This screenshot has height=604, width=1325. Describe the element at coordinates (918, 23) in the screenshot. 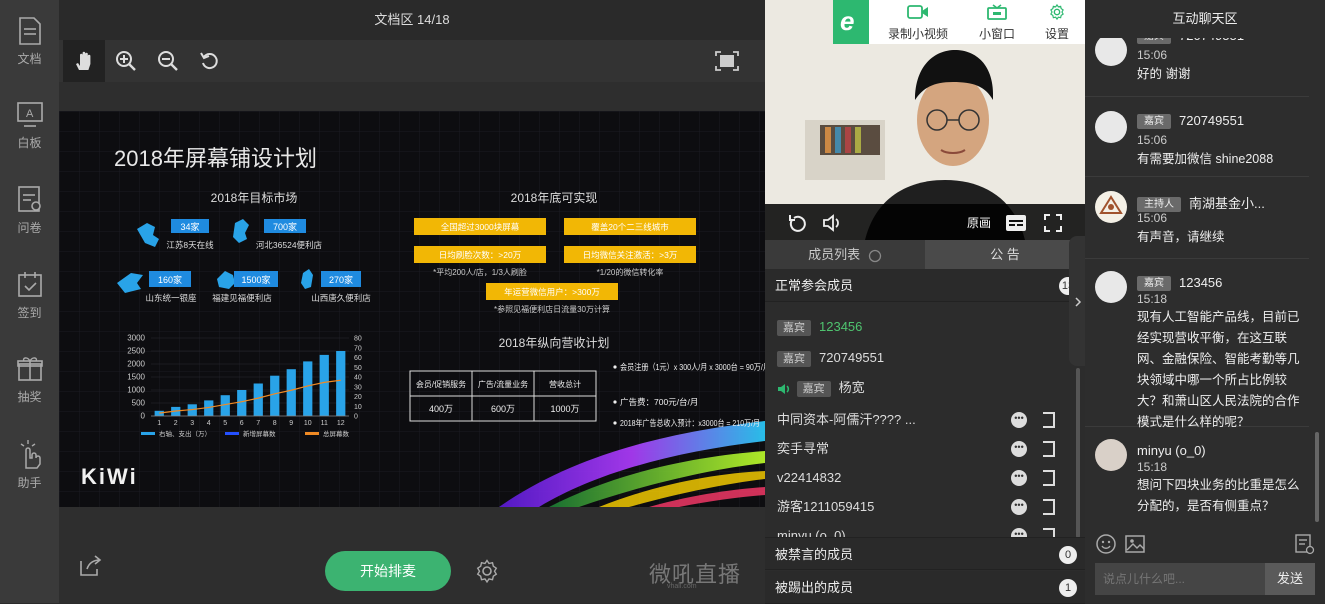

I see `record-video-button: 录制小视频` at that location.